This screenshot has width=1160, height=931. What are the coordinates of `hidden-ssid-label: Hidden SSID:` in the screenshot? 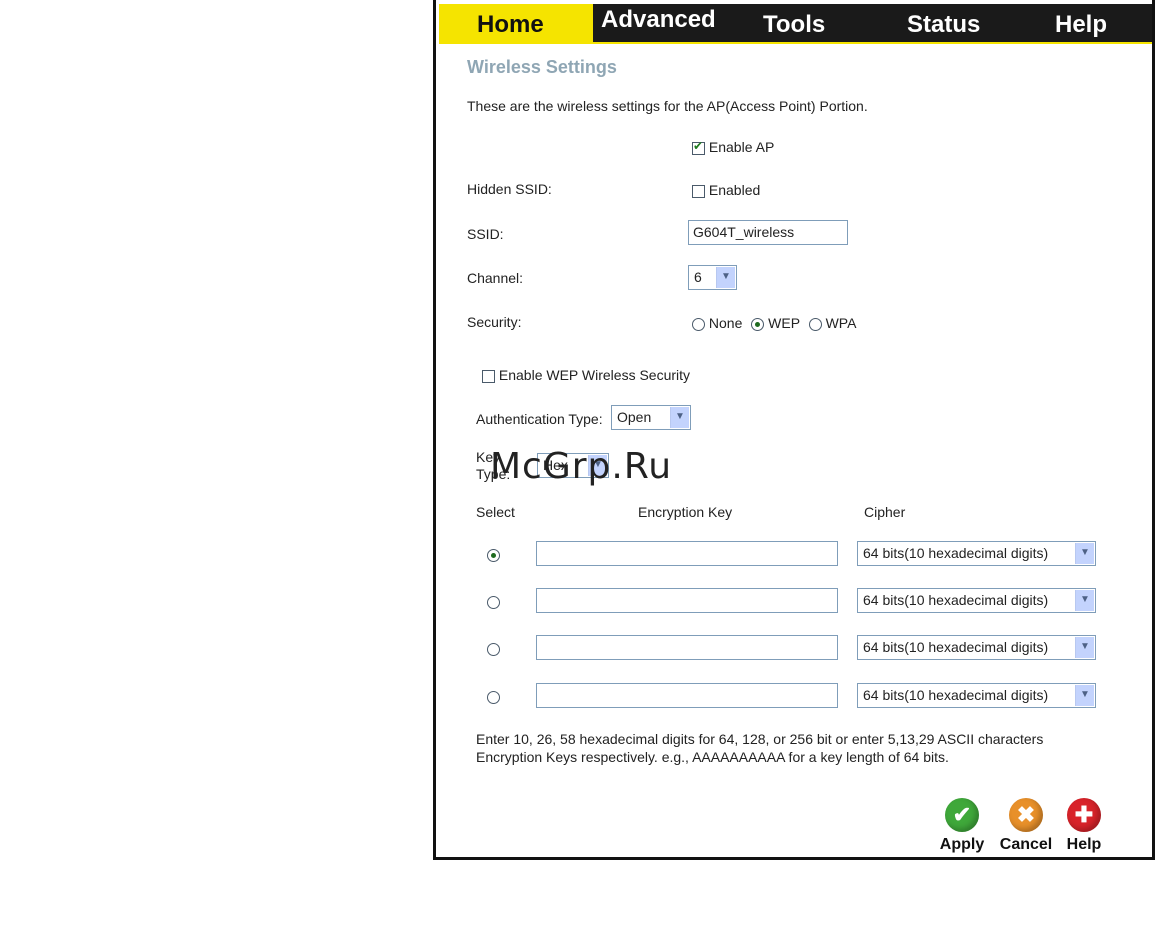 It's located at (509, 189).